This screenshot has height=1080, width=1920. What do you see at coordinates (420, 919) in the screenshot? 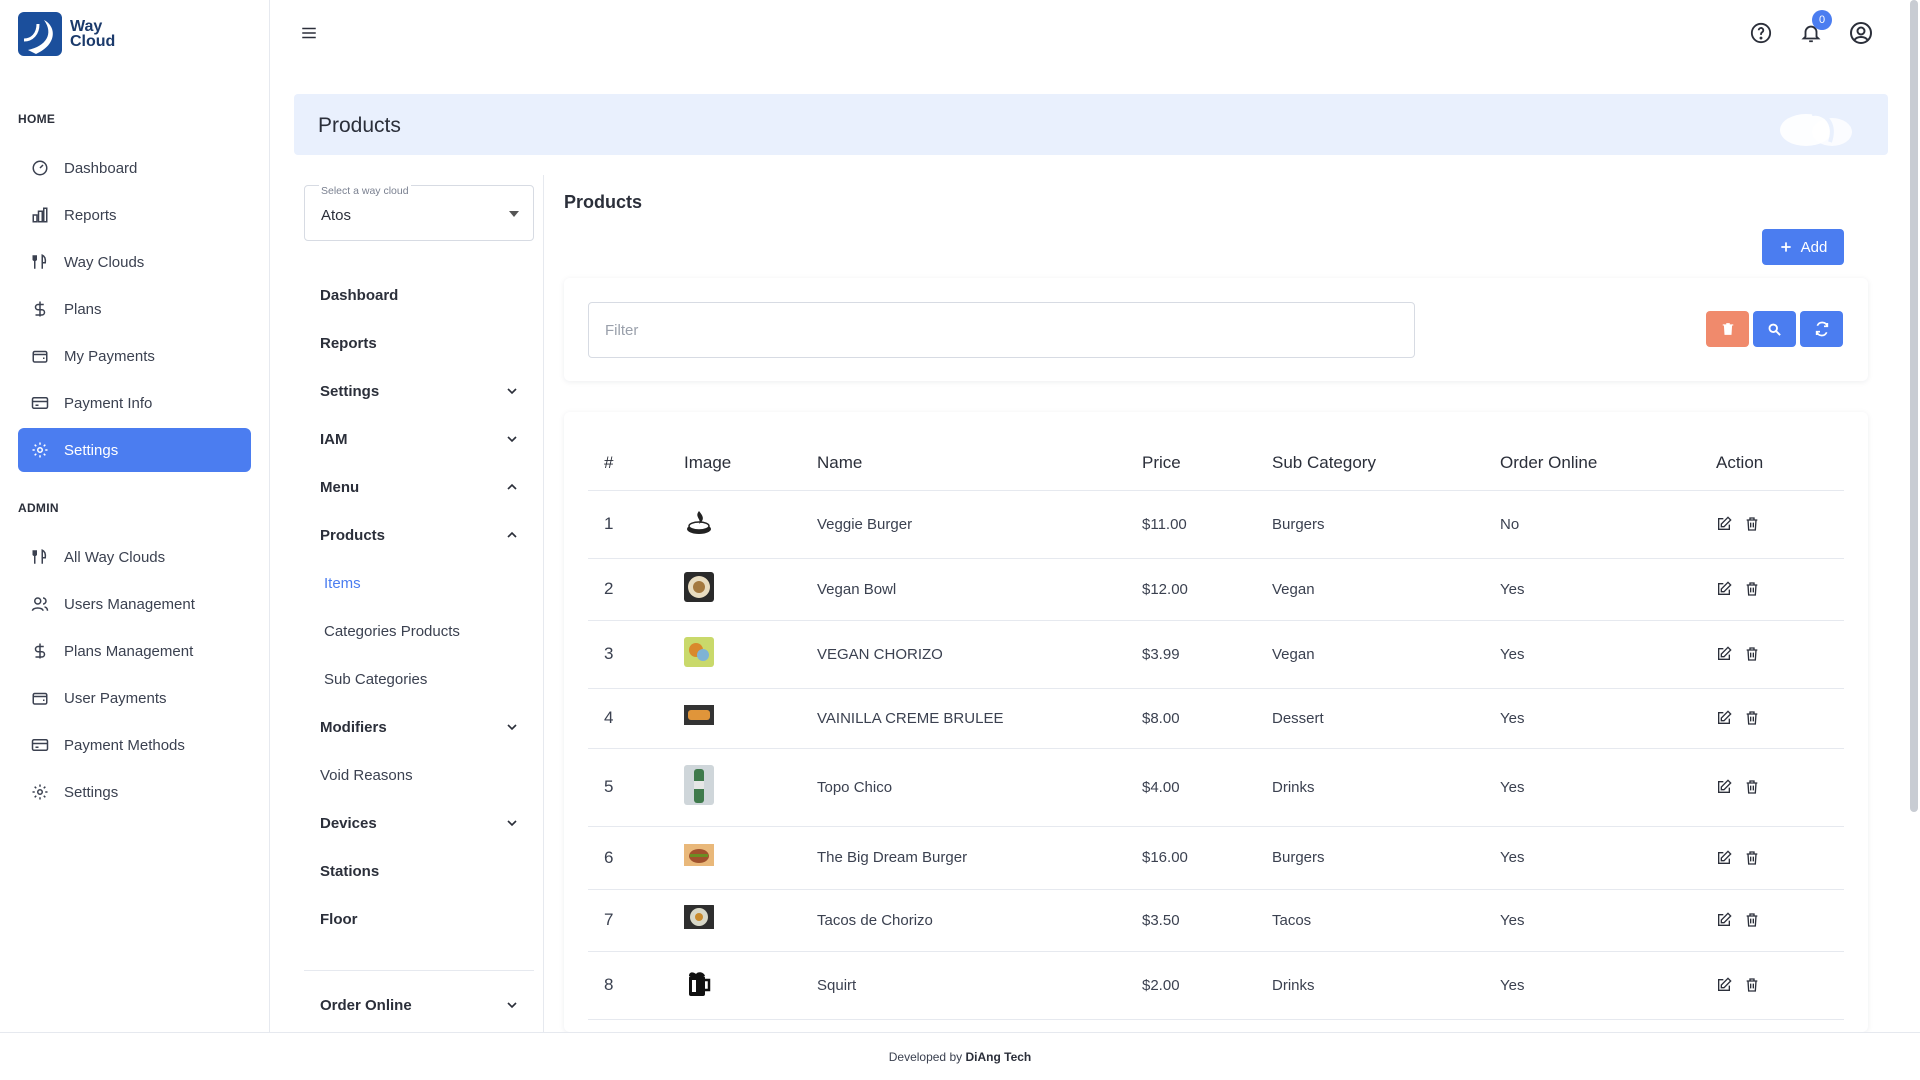
I see `subnav-item-floor: Floor` at bounding box center [420, 919].